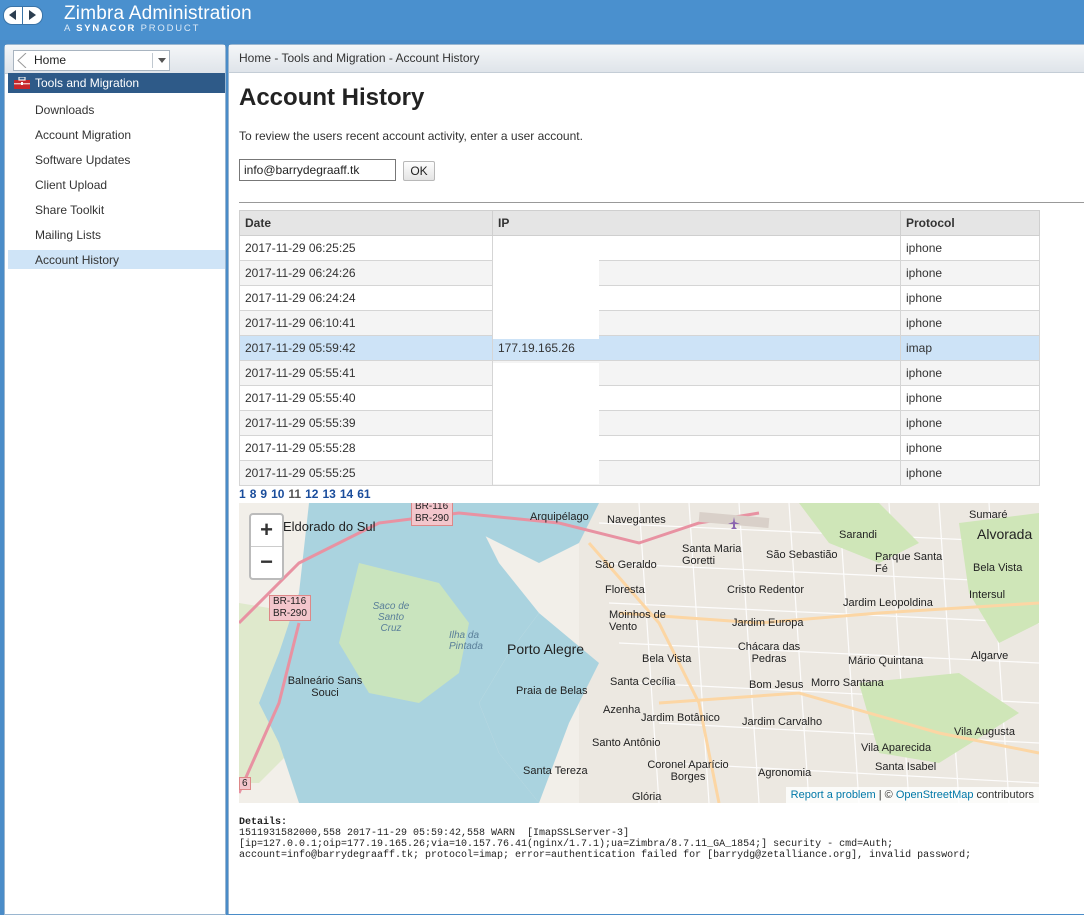 The image size is (1084, 915). Describe the element at coordinates (366, 223) in the screenshot. I see `column-header-date: Date` at that location.